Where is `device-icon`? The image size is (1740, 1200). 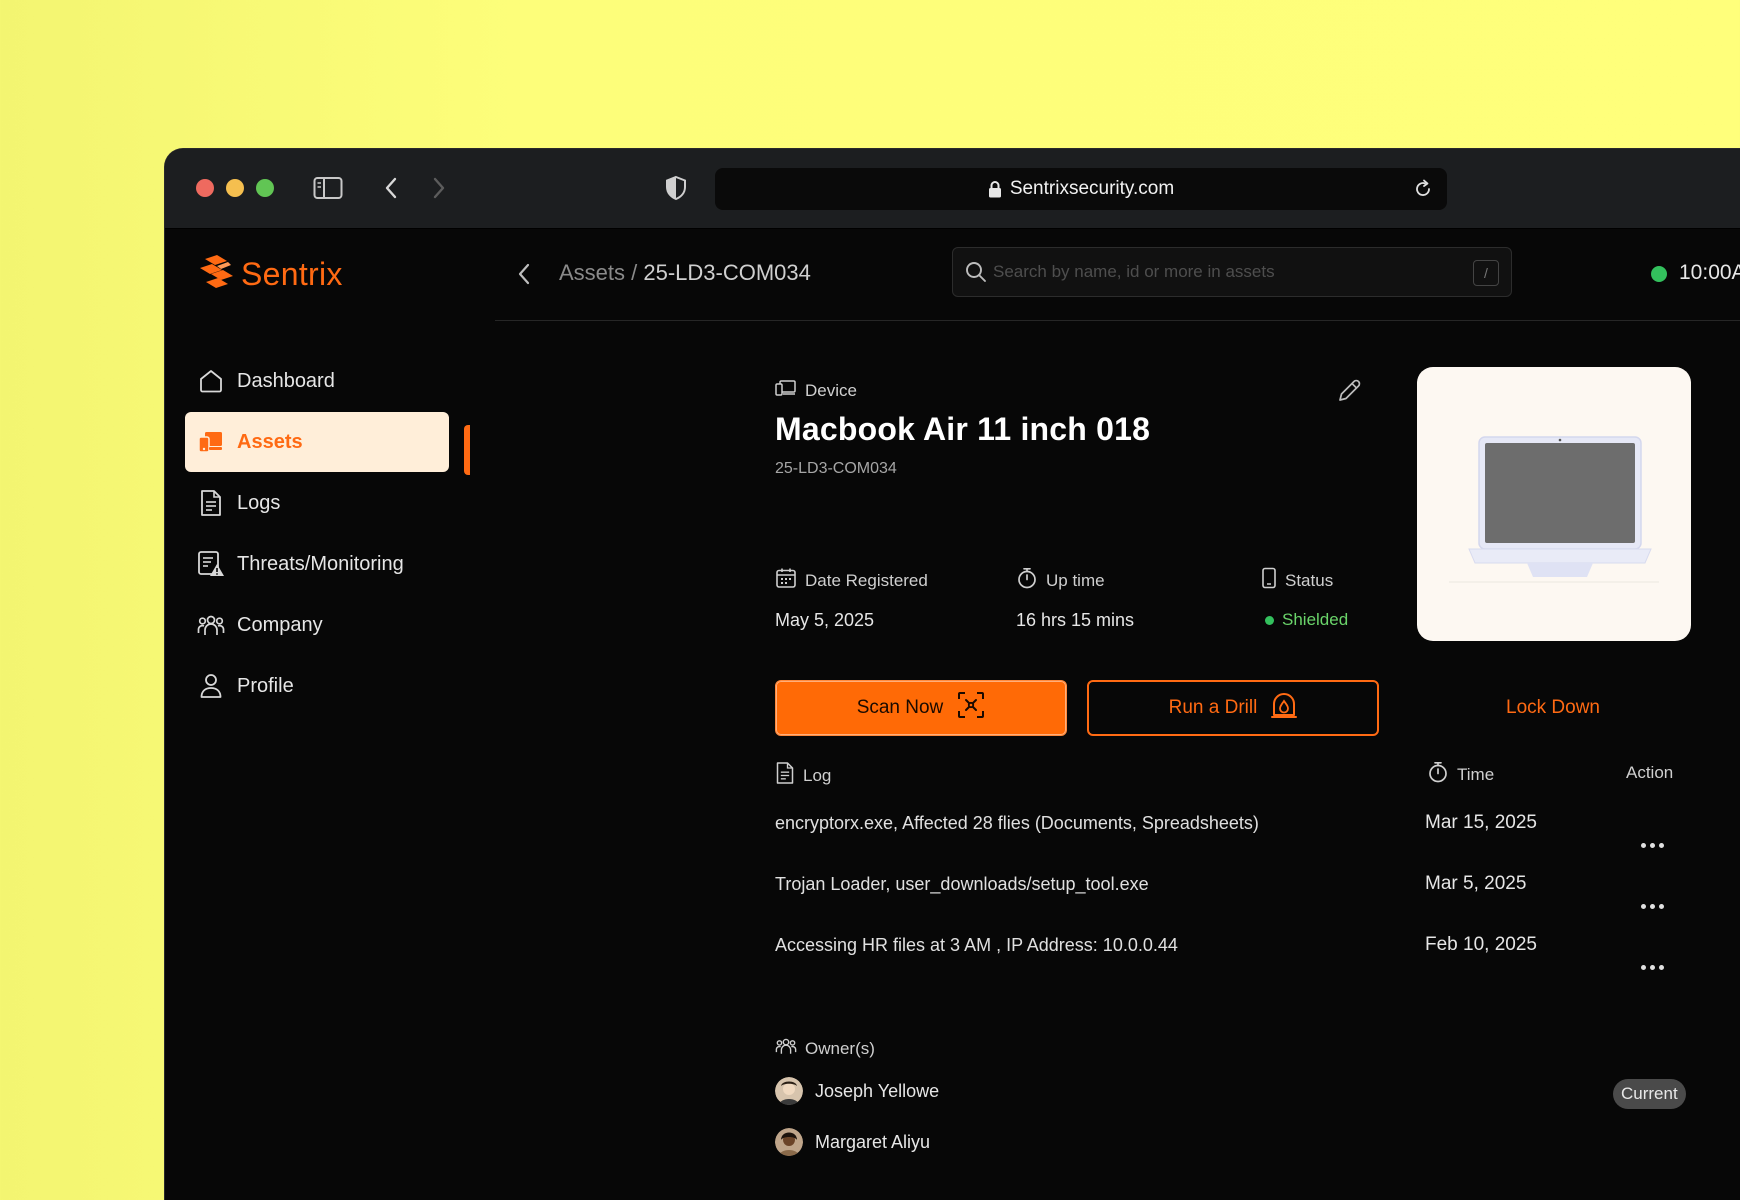 device-icon is located at coordinates (786, 390).